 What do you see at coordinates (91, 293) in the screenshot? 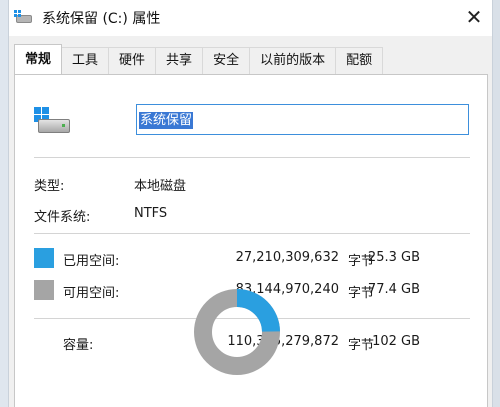
I see `free-space-label: 可用空间:` at bounding box center [91, 293].